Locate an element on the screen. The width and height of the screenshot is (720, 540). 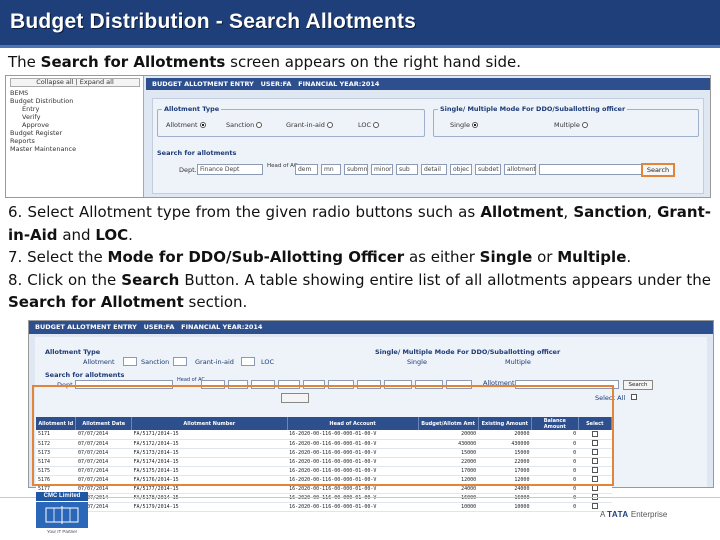
tata-enterprise-logo: A TATA Enterprise is located at coordinates (634, 514).